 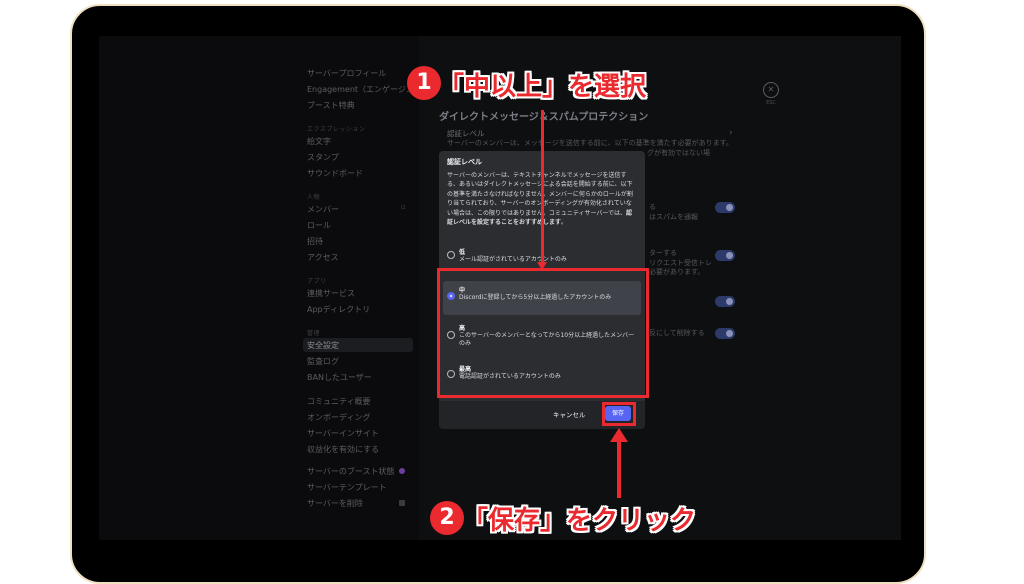 What do you see at coordinates (678, 153) in the screenshot?
I see `verification-row-desc-2: グが有効ではない場` at bounding box center [678, 153].